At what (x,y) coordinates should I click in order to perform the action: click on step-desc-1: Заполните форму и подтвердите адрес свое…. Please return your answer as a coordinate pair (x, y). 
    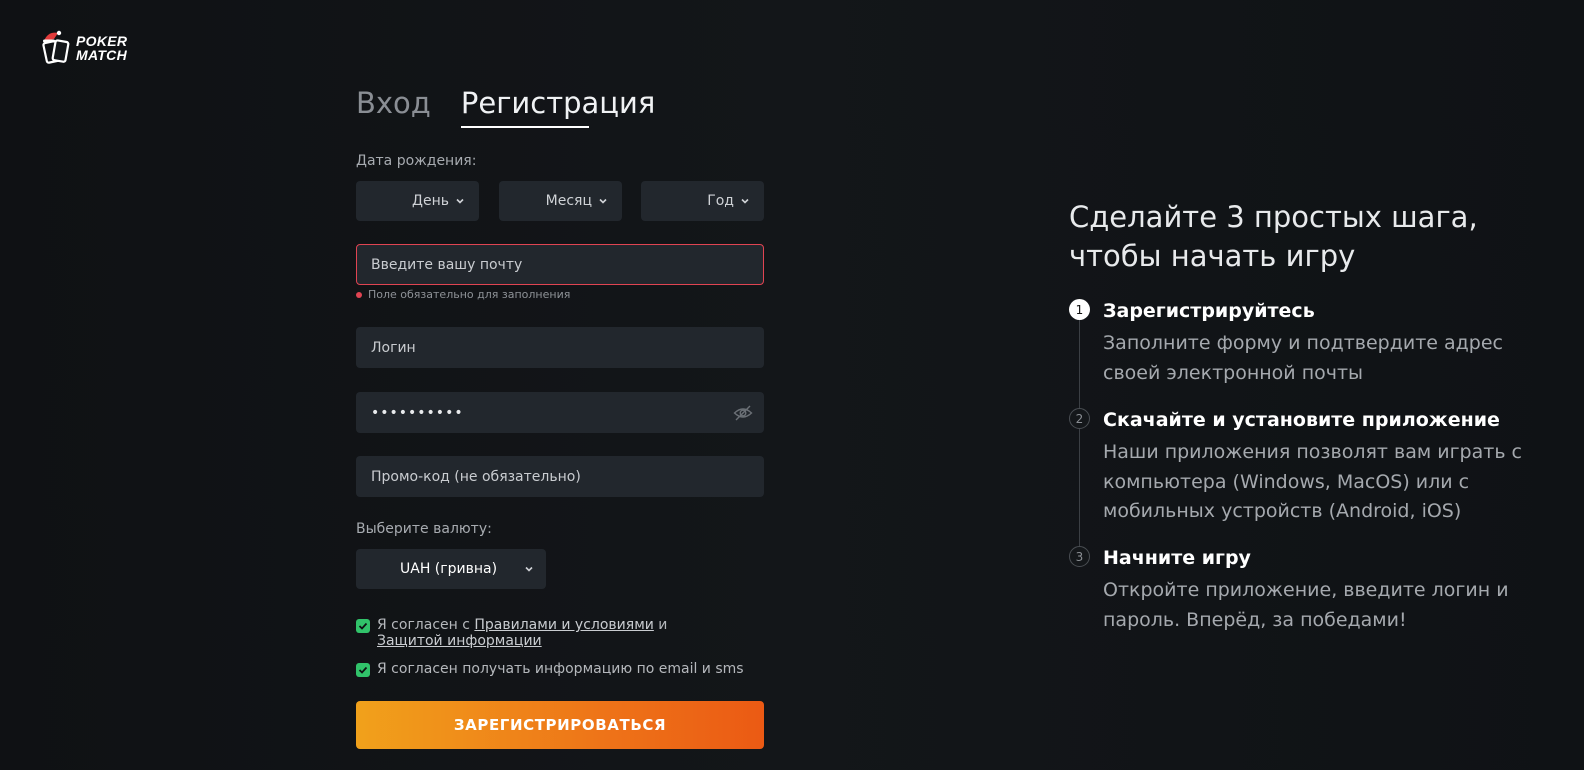
    Looking at the image, I should click on (1303, 358).